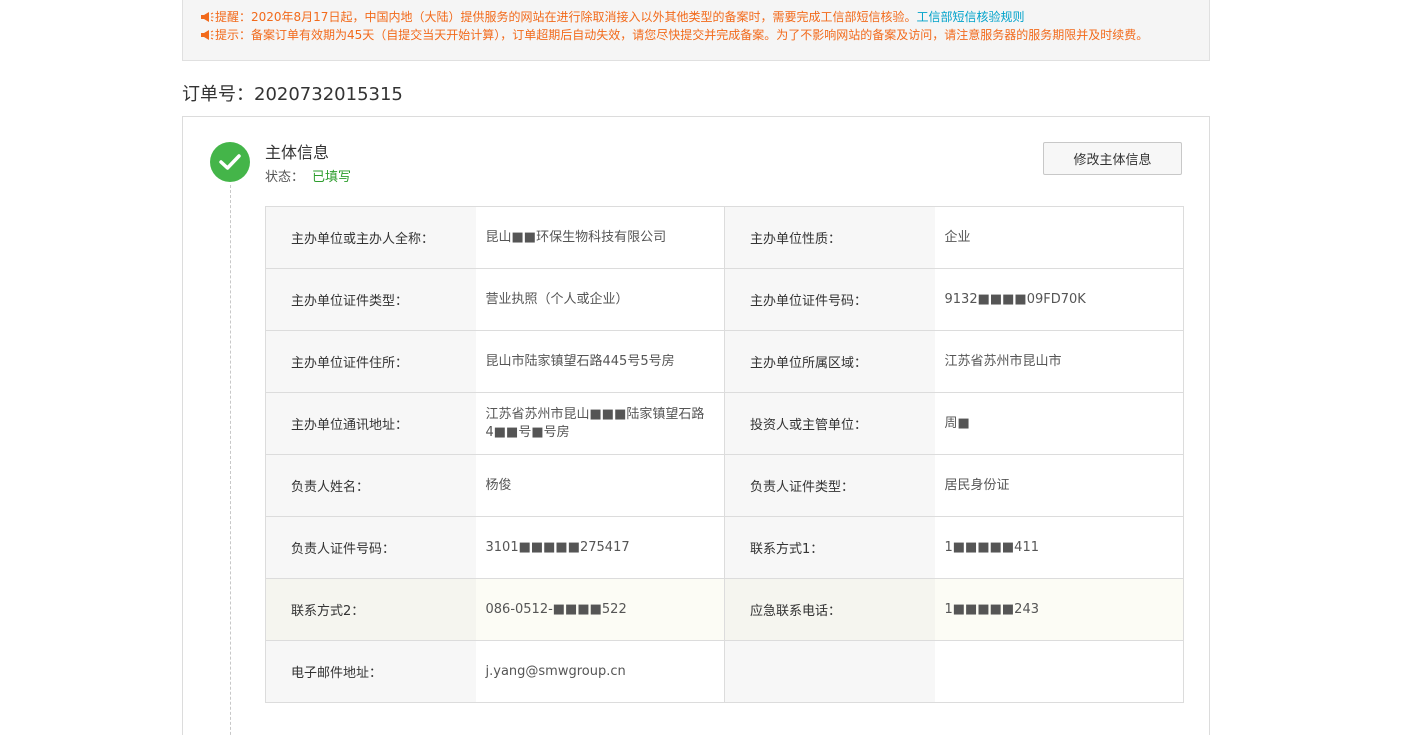 The width and height of the screenshot is (1403, 735). Describe the element at coordinates (829, 361) in the screenshot. I see `field-label: 主办单位所属区域：` at that location.